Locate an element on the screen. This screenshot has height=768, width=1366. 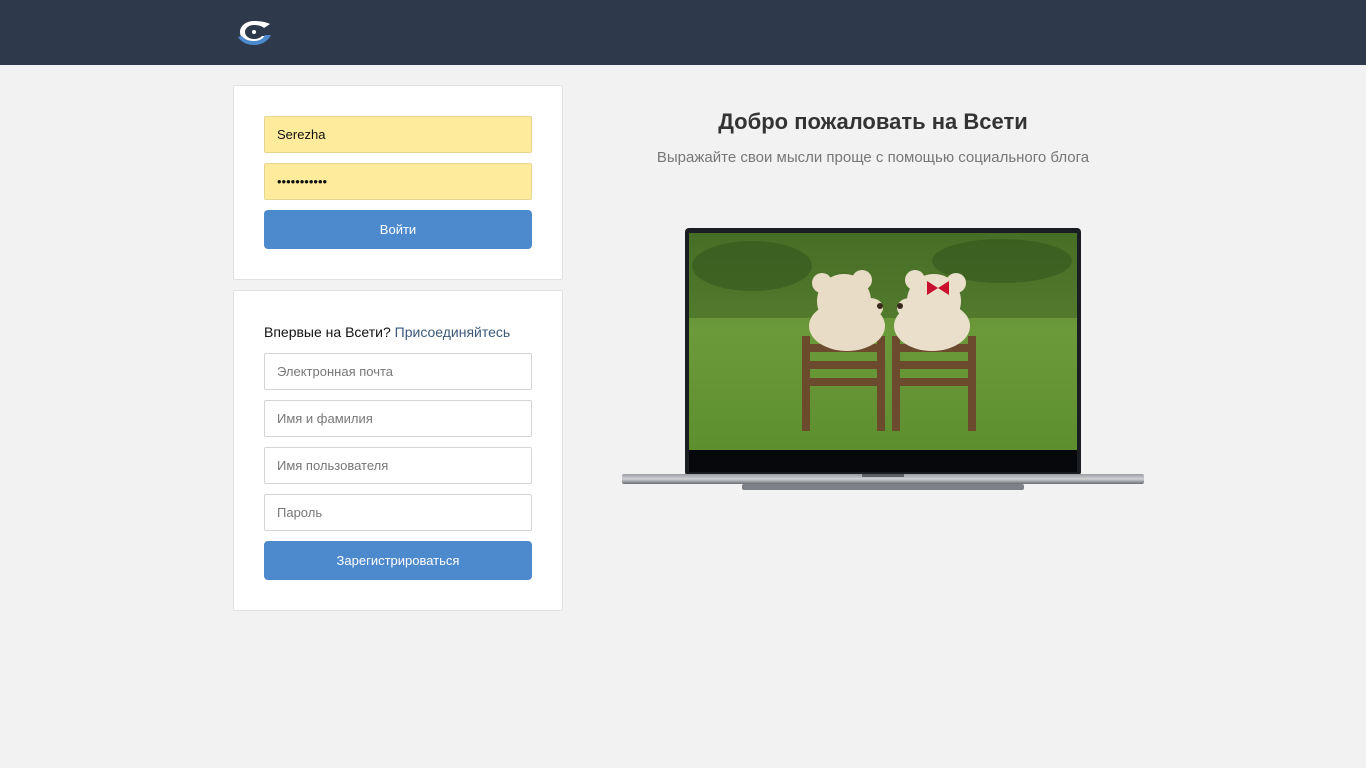
register-button: Зарегистрироваться is located at coordinates (398, 560).